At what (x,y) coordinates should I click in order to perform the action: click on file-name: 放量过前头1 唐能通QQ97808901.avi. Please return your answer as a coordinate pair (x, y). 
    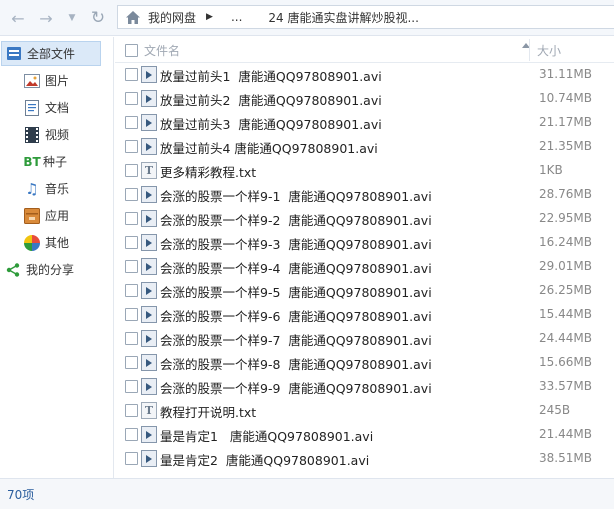
    Looking at the image, I should click on (271, 75).